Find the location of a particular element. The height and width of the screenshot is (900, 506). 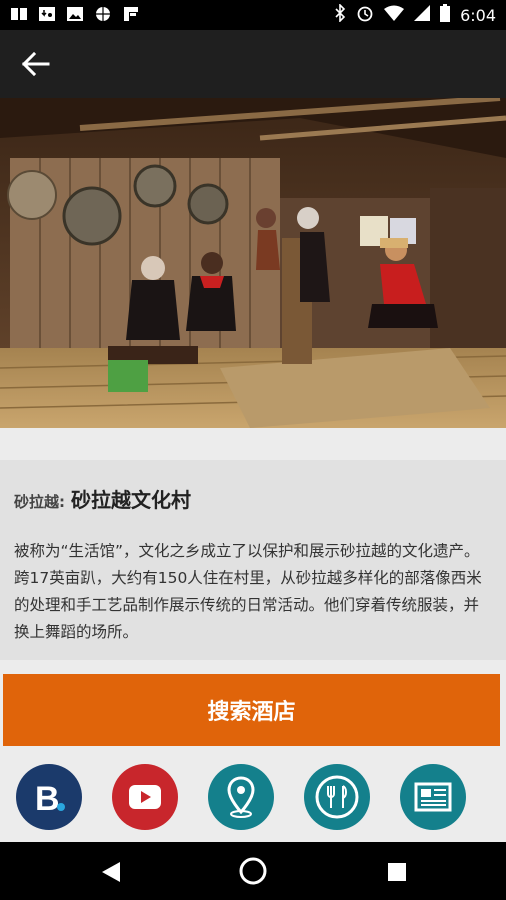

clock-time: 6:04 is located at coordinates (478, 15).